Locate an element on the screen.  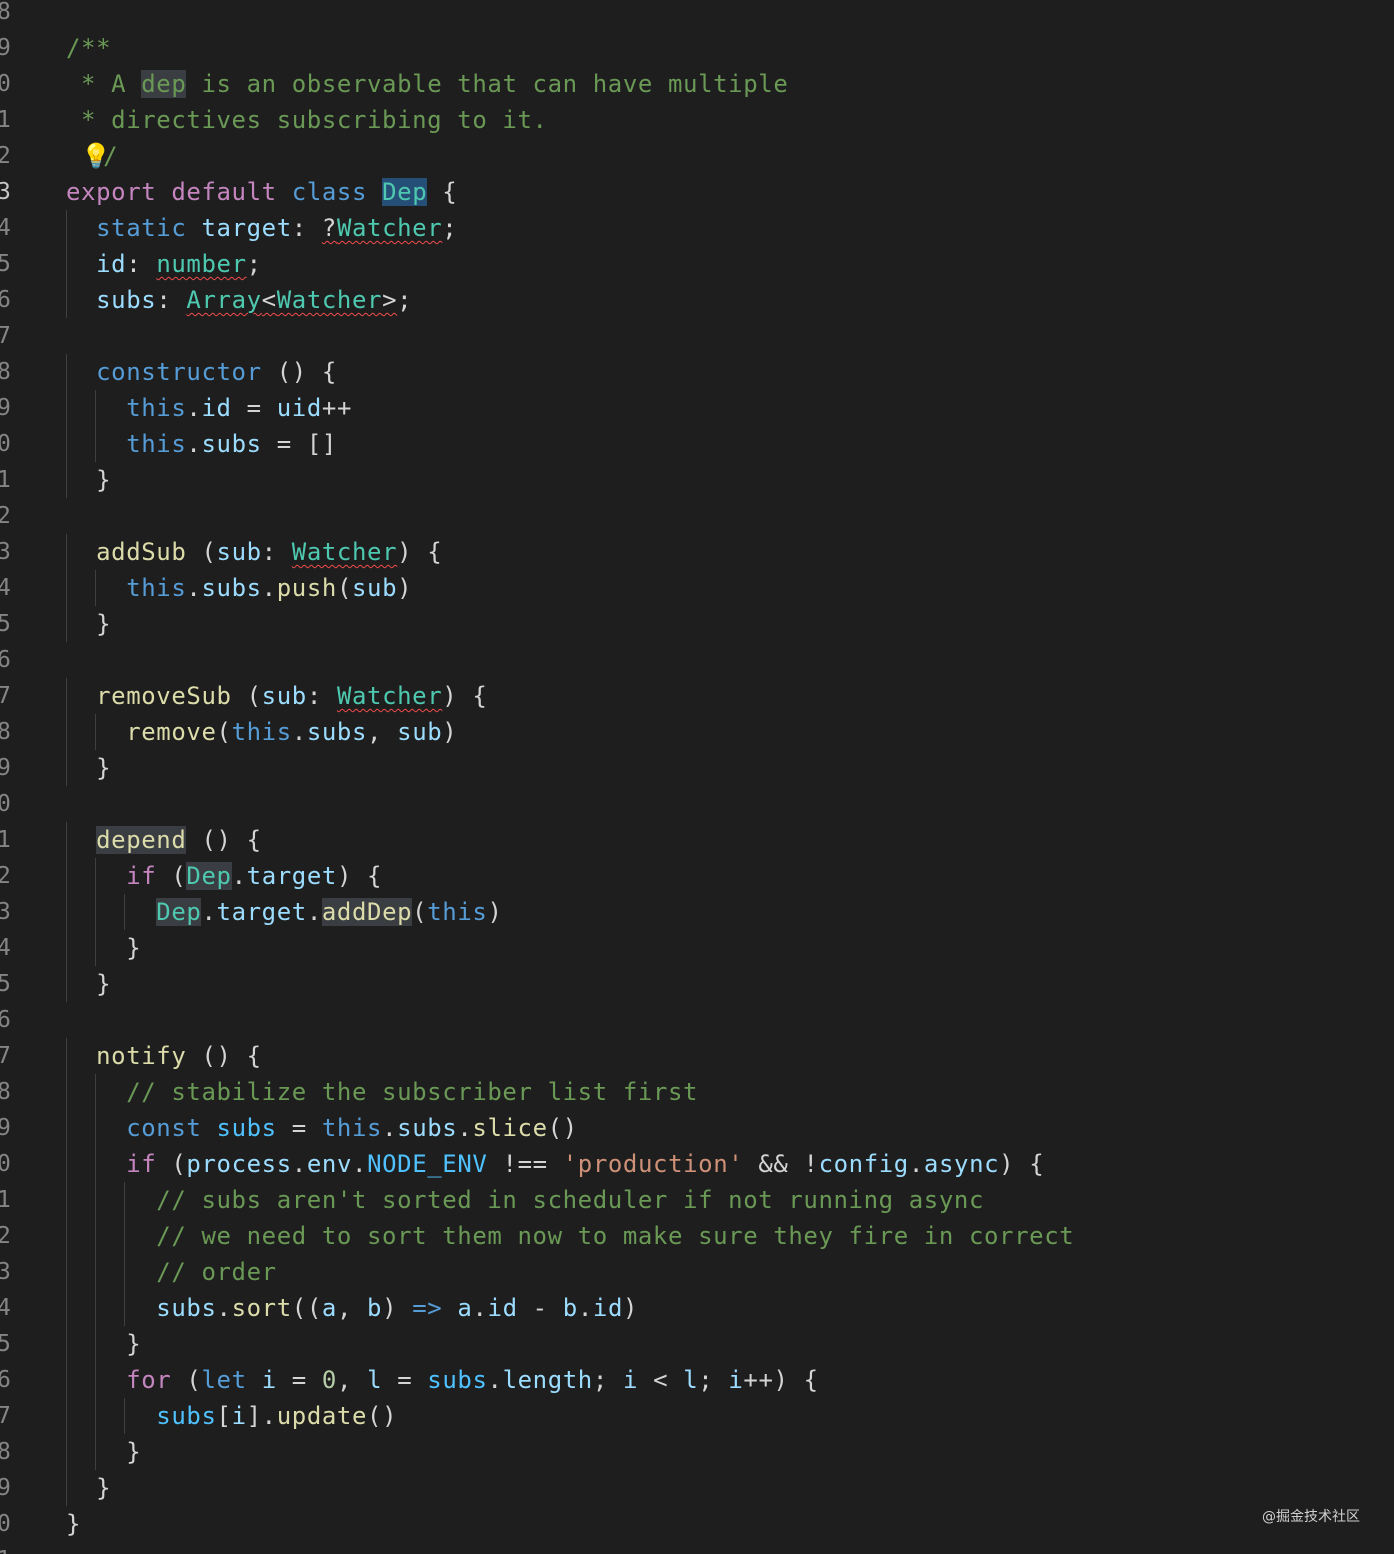
code-line: 0 is located at coordinates (697, 804).